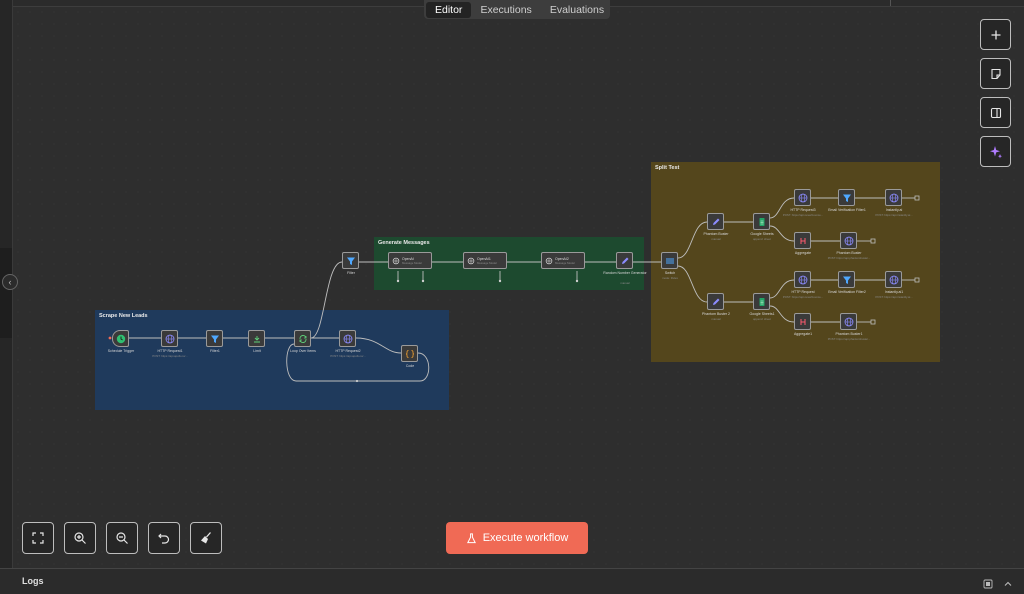  Describe the element at coordinates (716, 234) in the screenshot. I see `node-label: Phantom Buster` at that location.